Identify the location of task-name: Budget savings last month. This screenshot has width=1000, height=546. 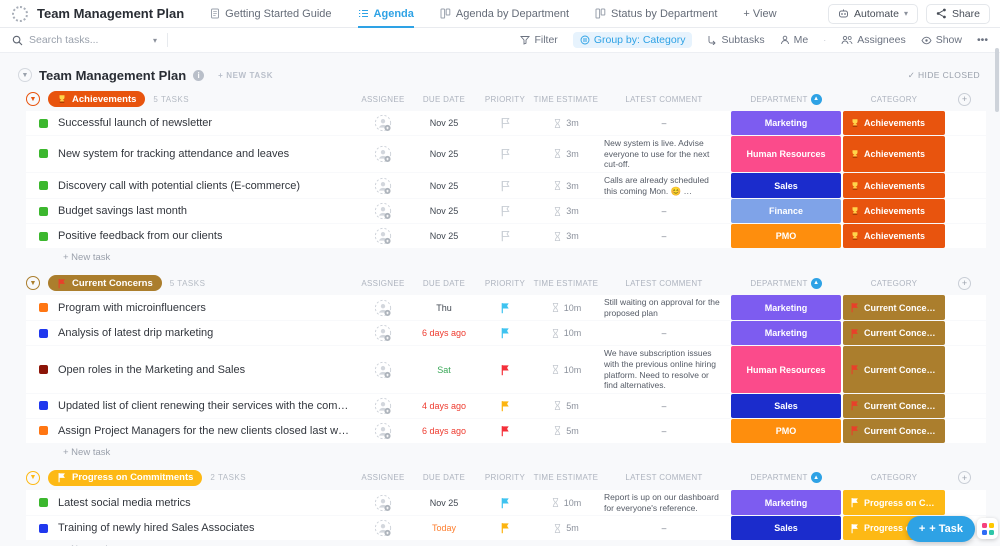
(122, 211).